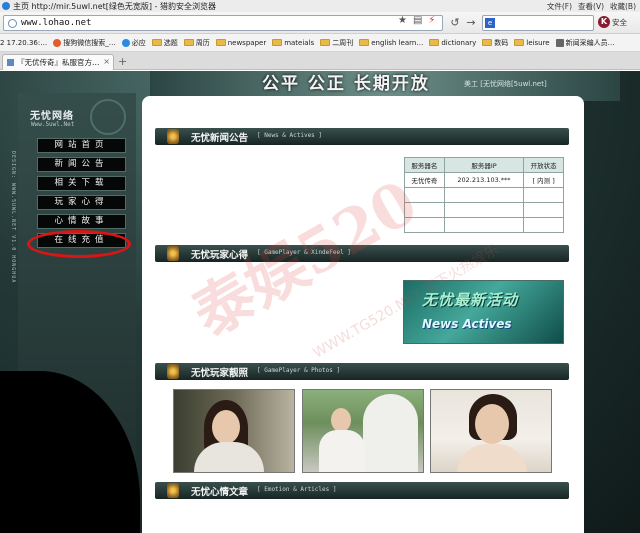 The height and width of the screenshot is (533, 640). What do you see at coordinates (362, 136) in the screenshot?
I see `section-news-header: 无忧新闻公告 [ News & Actives ]` at bounding box center [362, 136].